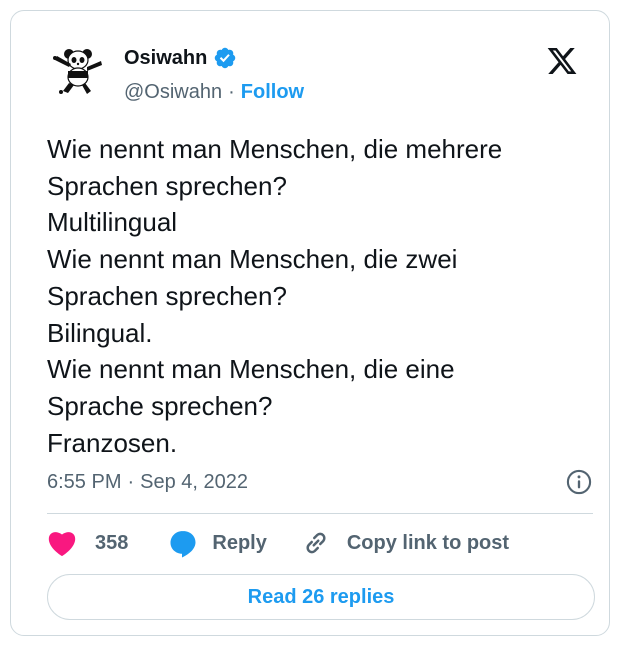 This screenshot has width=620, height=646. What do you see at coordinates (100, 332) in the screenshot?
I see `tweet-line: Bilingual.` at bounding box center [100, 332].